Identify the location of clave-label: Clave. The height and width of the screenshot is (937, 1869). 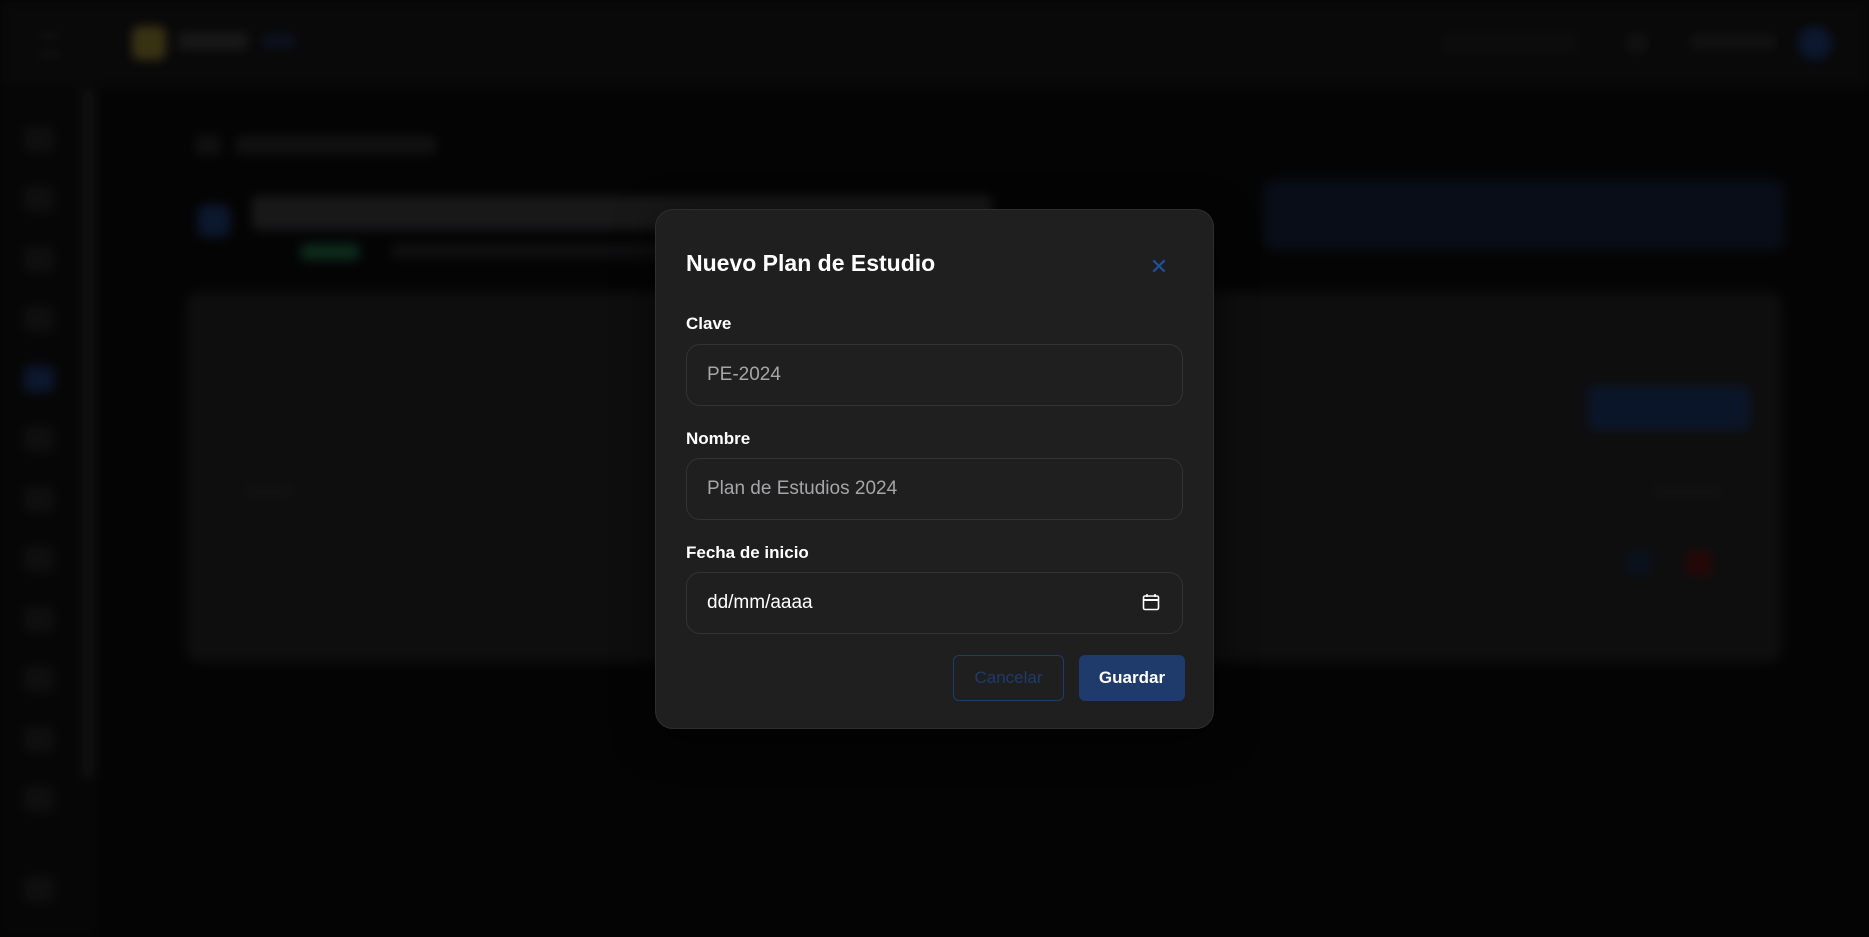
(709, 323).